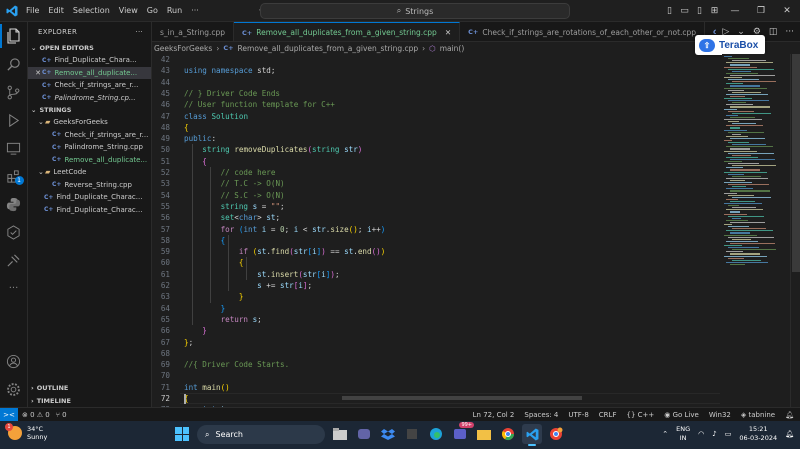 The image size is (800, 449). I want to click on code-line: class Solution, so click(216, 116).